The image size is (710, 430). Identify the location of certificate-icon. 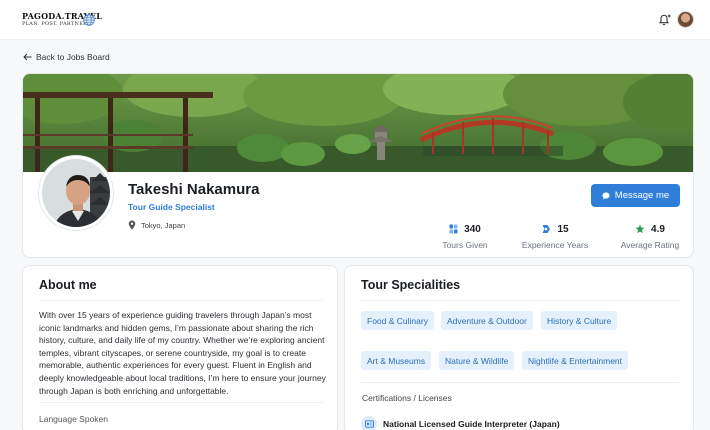
(369, 423).